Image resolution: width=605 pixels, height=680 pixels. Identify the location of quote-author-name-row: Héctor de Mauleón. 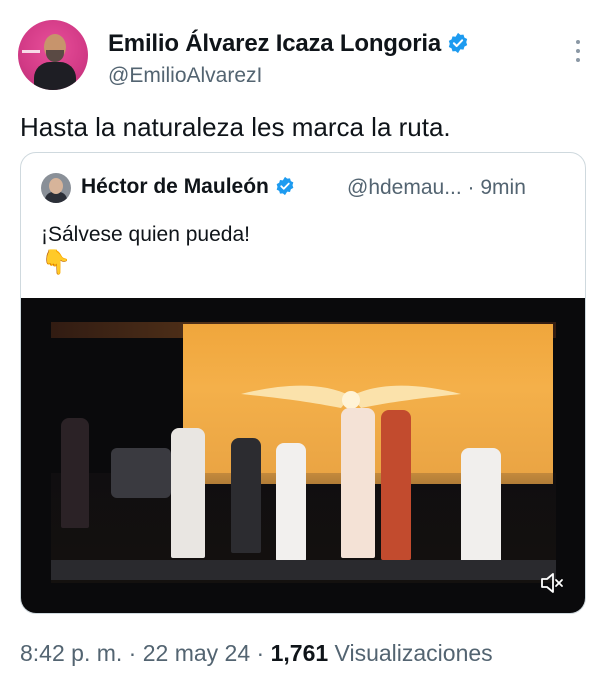
(188, 188).